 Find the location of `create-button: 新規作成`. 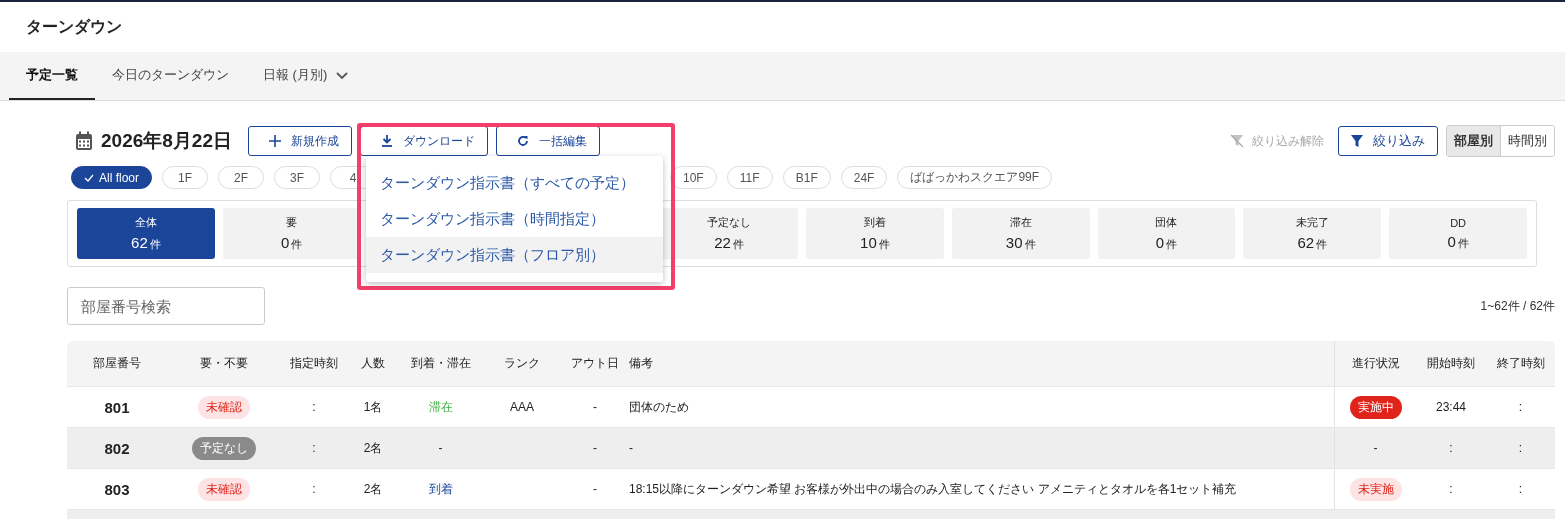

create-button: 新規作成 is located at coordinates (299, 141).